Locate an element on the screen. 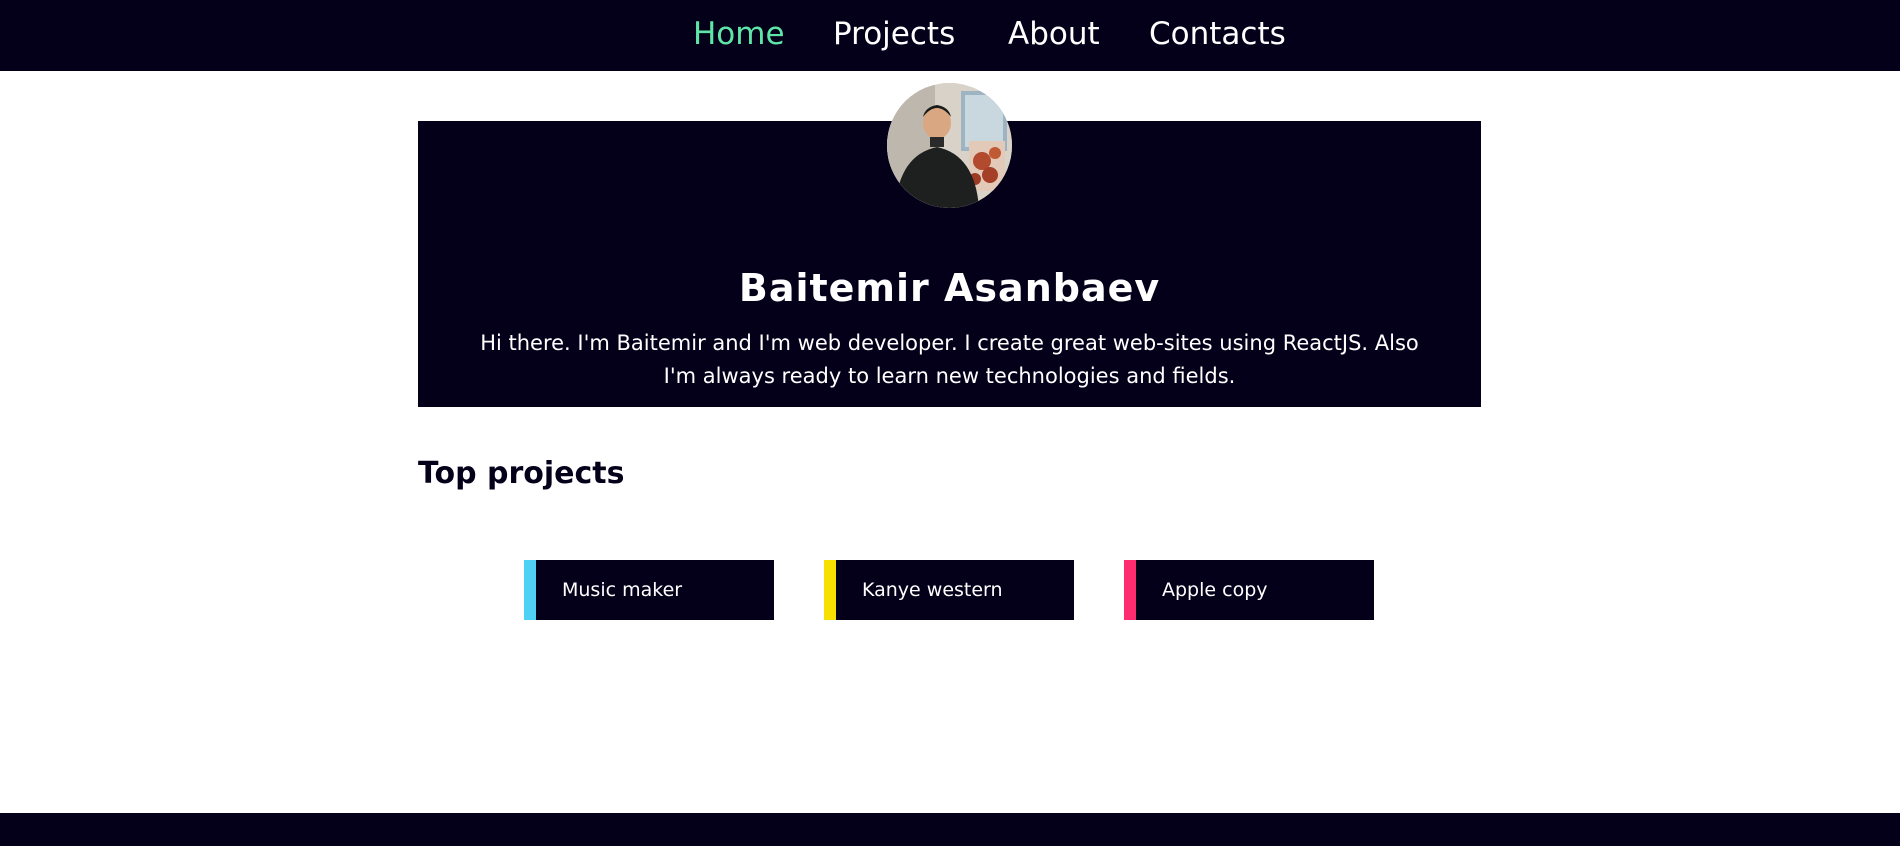 Image resolution: width=1900 pixels, height=846 pixels. nav-about-link: About is located at coordinates (1054, 34).